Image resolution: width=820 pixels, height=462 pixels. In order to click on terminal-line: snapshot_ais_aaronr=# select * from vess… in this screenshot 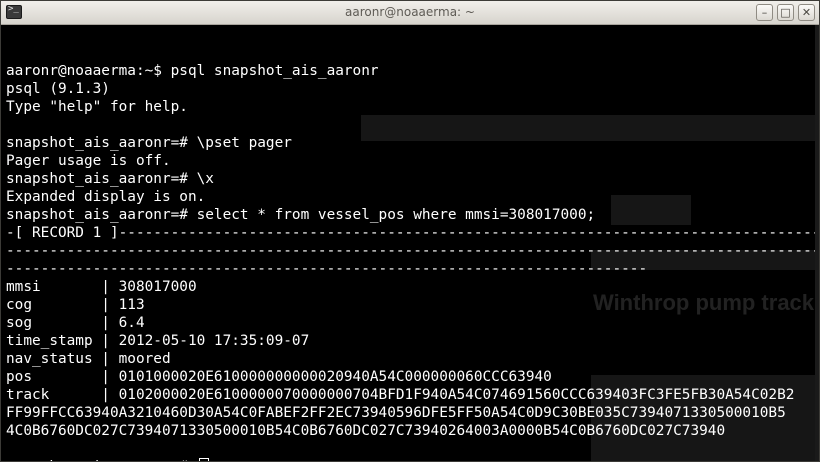, I will do `click(301, 215)`.